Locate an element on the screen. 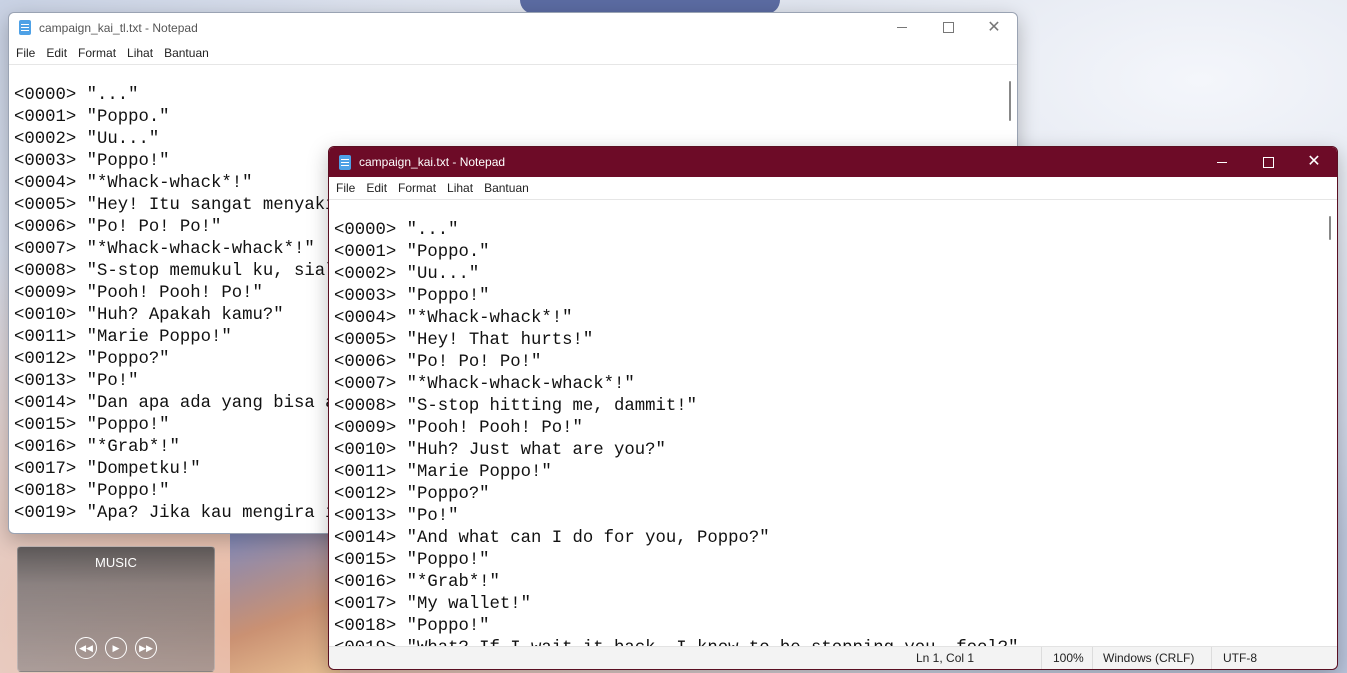 Image resolution: width=1347 pixels, height=673 pixels. previous-icon: ◀◀ is located at coordinates (86, 648).